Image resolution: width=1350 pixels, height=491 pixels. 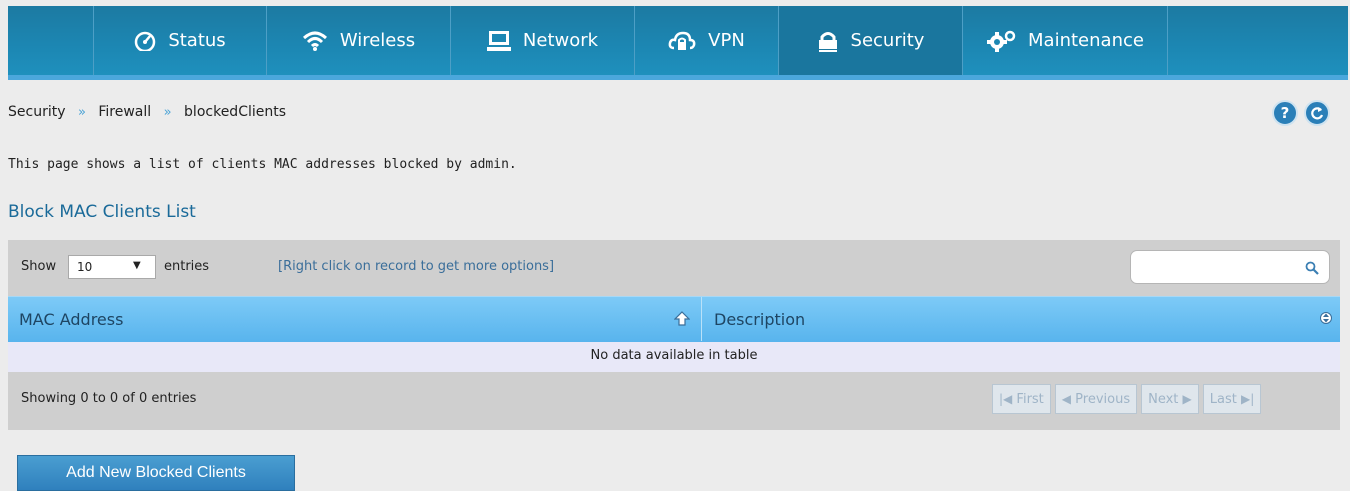 I want to click on cloud-lock-icon, so click(x=682, y=41).